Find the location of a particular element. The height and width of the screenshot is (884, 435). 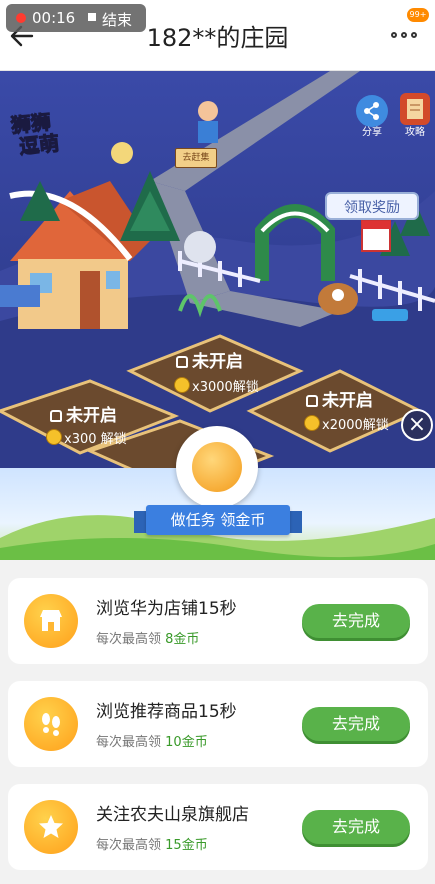

recording-time: 00:16 is located at coordinates (54, 18).